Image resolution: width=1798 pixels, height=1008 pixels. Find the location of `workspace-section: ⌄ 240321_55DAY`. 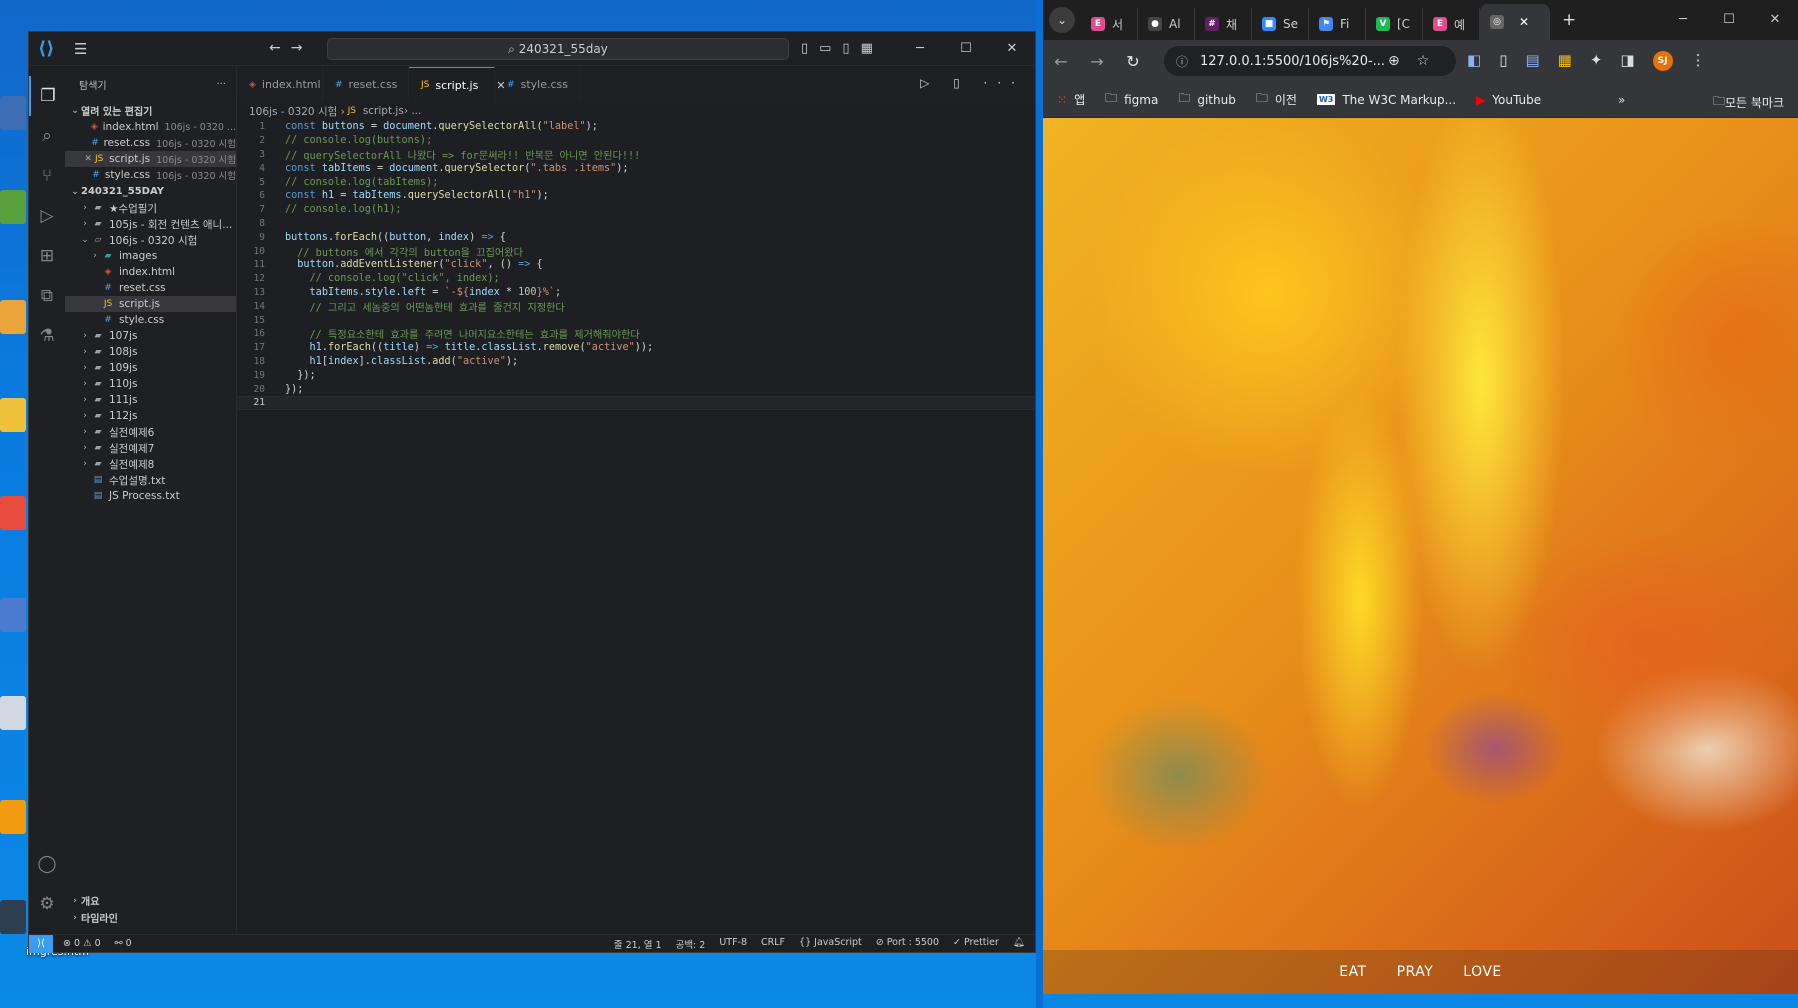

workspace-section: ⌄ 240321_55DAY is located at coordinates (150, 191).